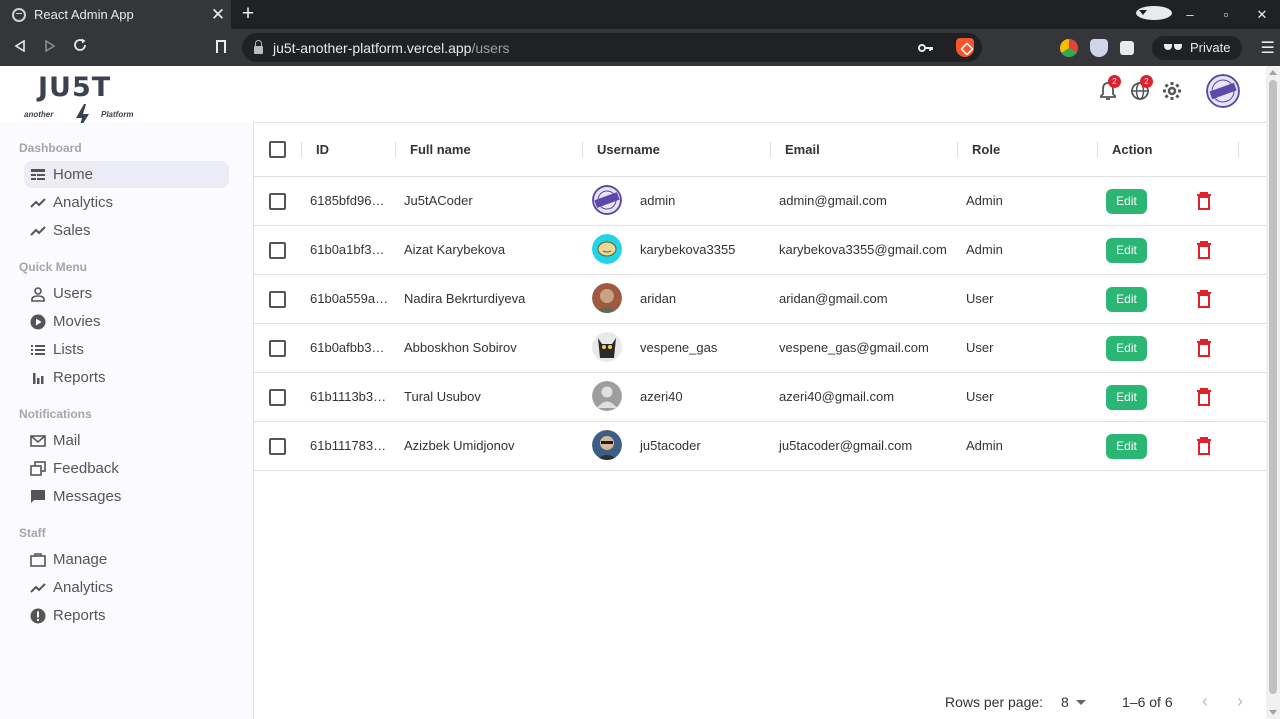 Image resolution: width=1280 pixels, height=719 pixels. I want to click on scroll-thumb, so click(1273, 387).